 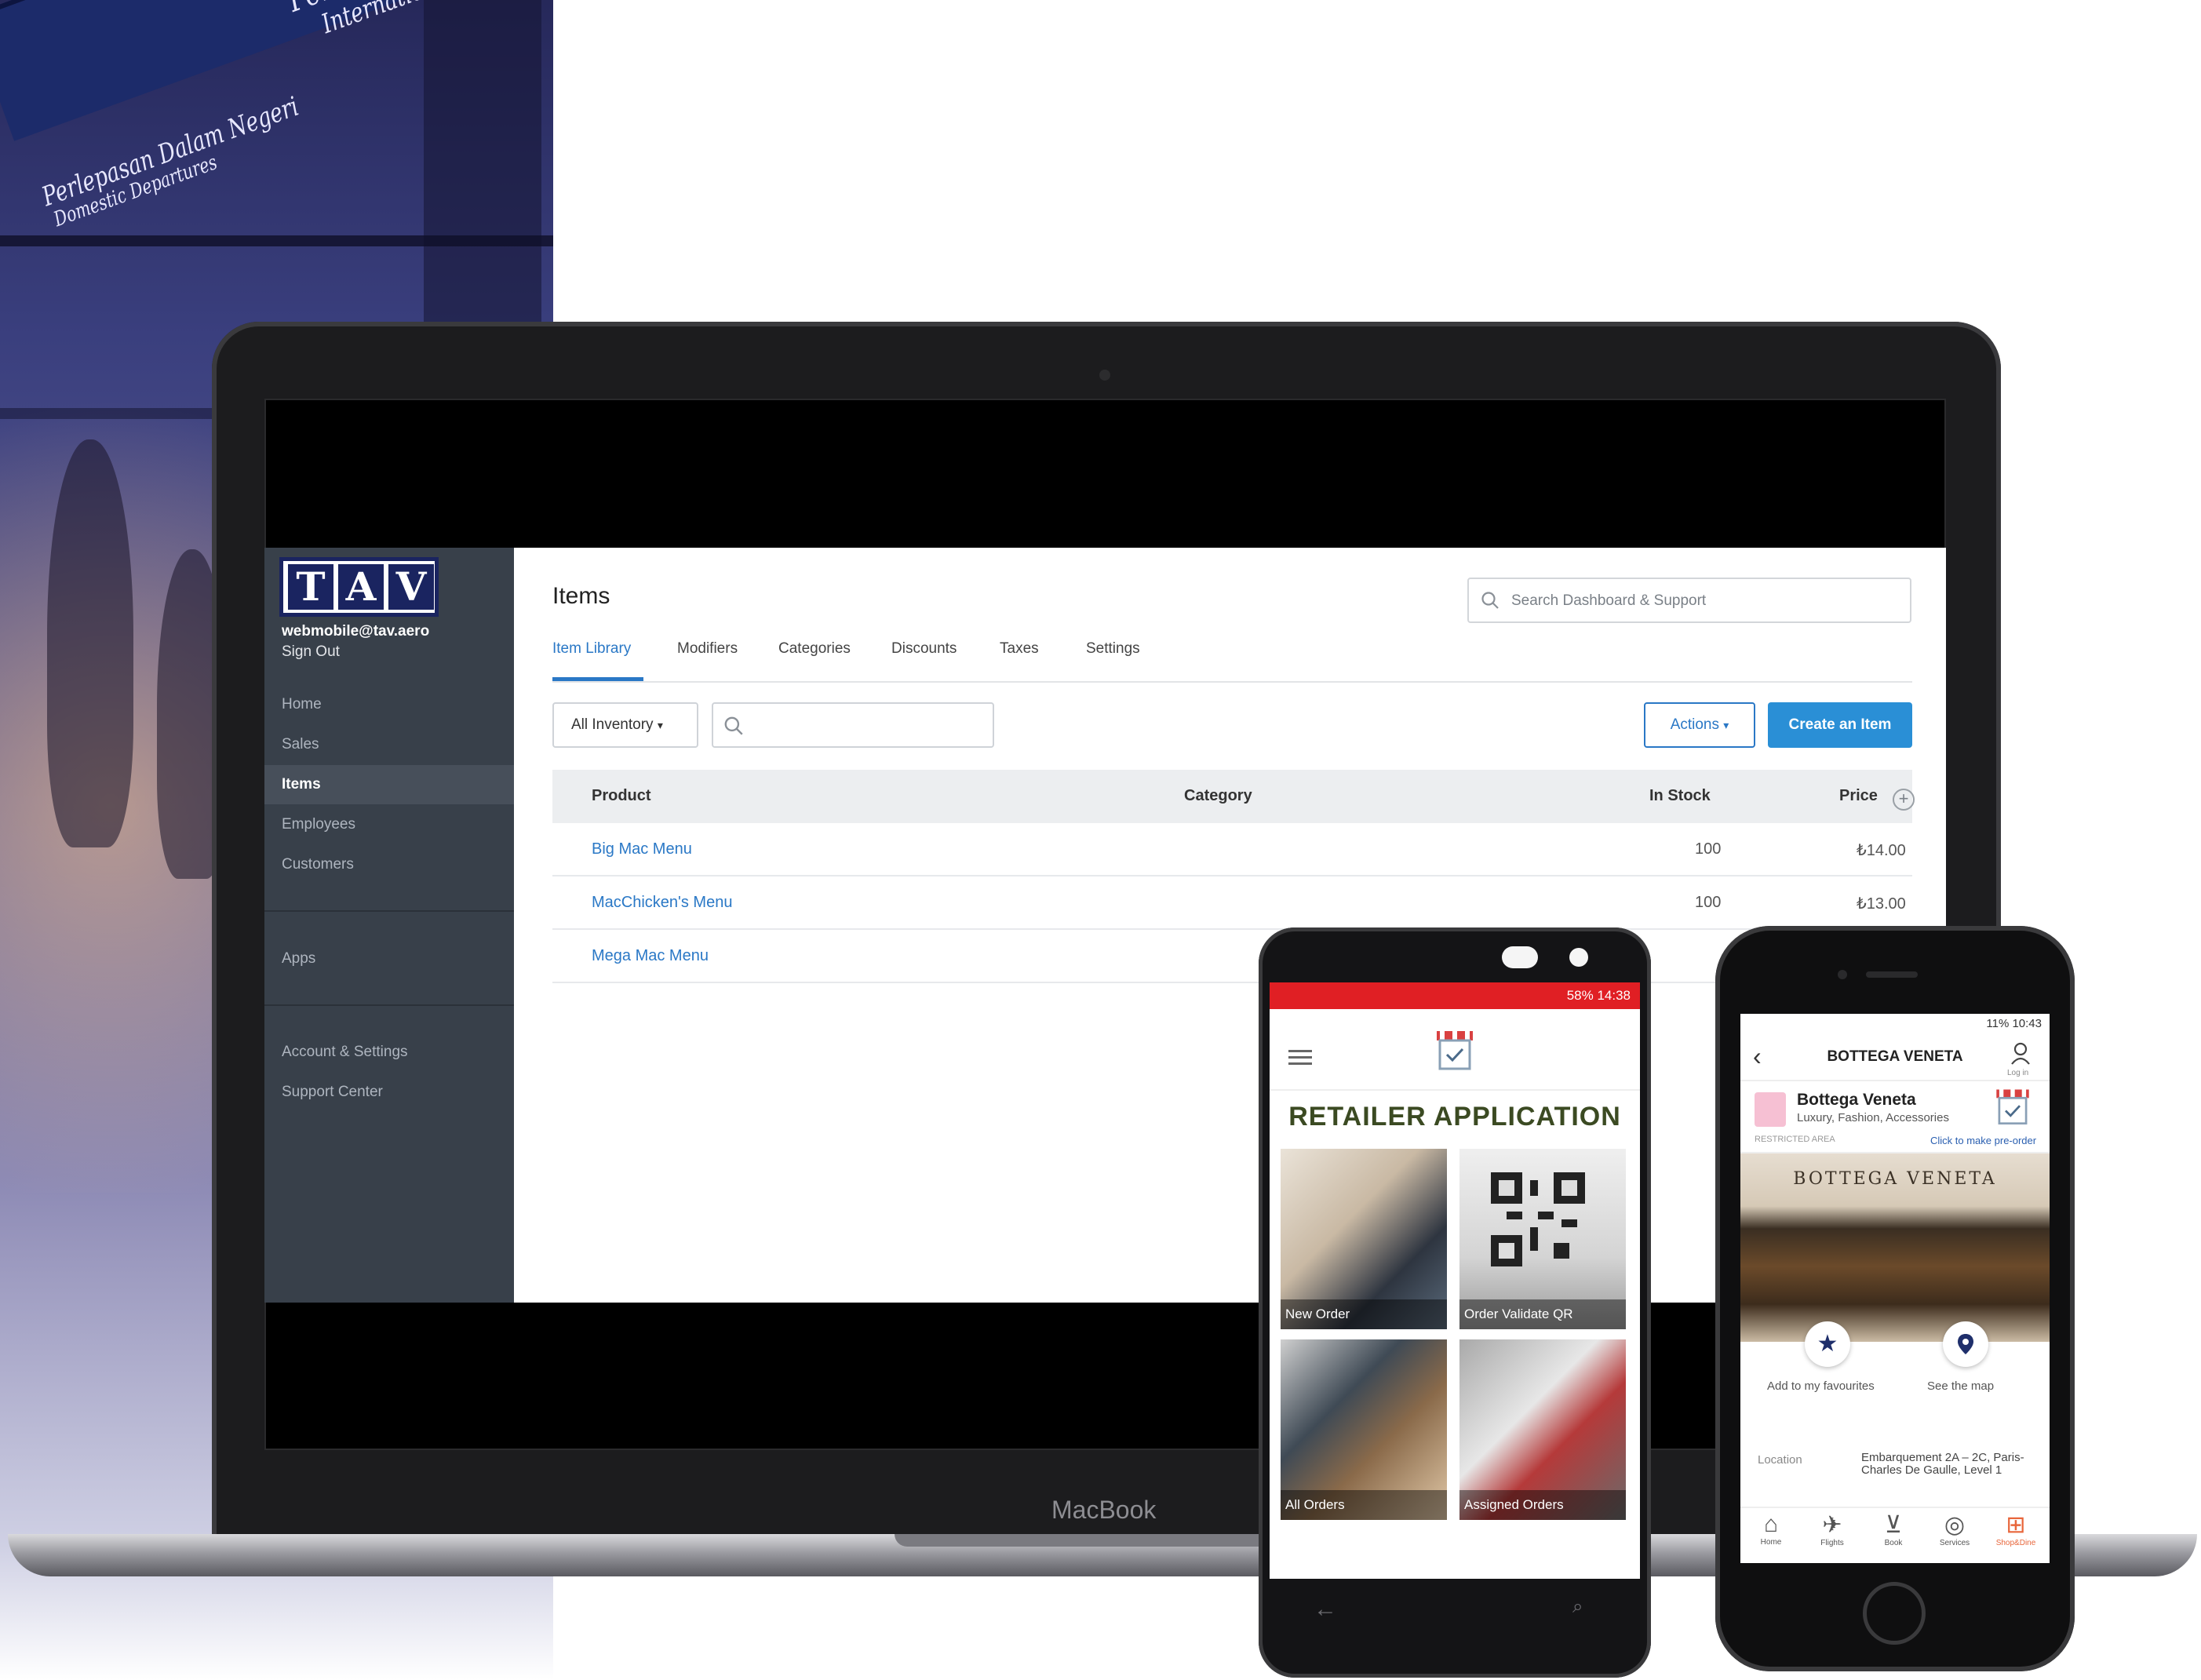 What do you see at coordinates (1894, 1613) in the screenshot?
I see `home-button` at bounding box center [1894, 1613].